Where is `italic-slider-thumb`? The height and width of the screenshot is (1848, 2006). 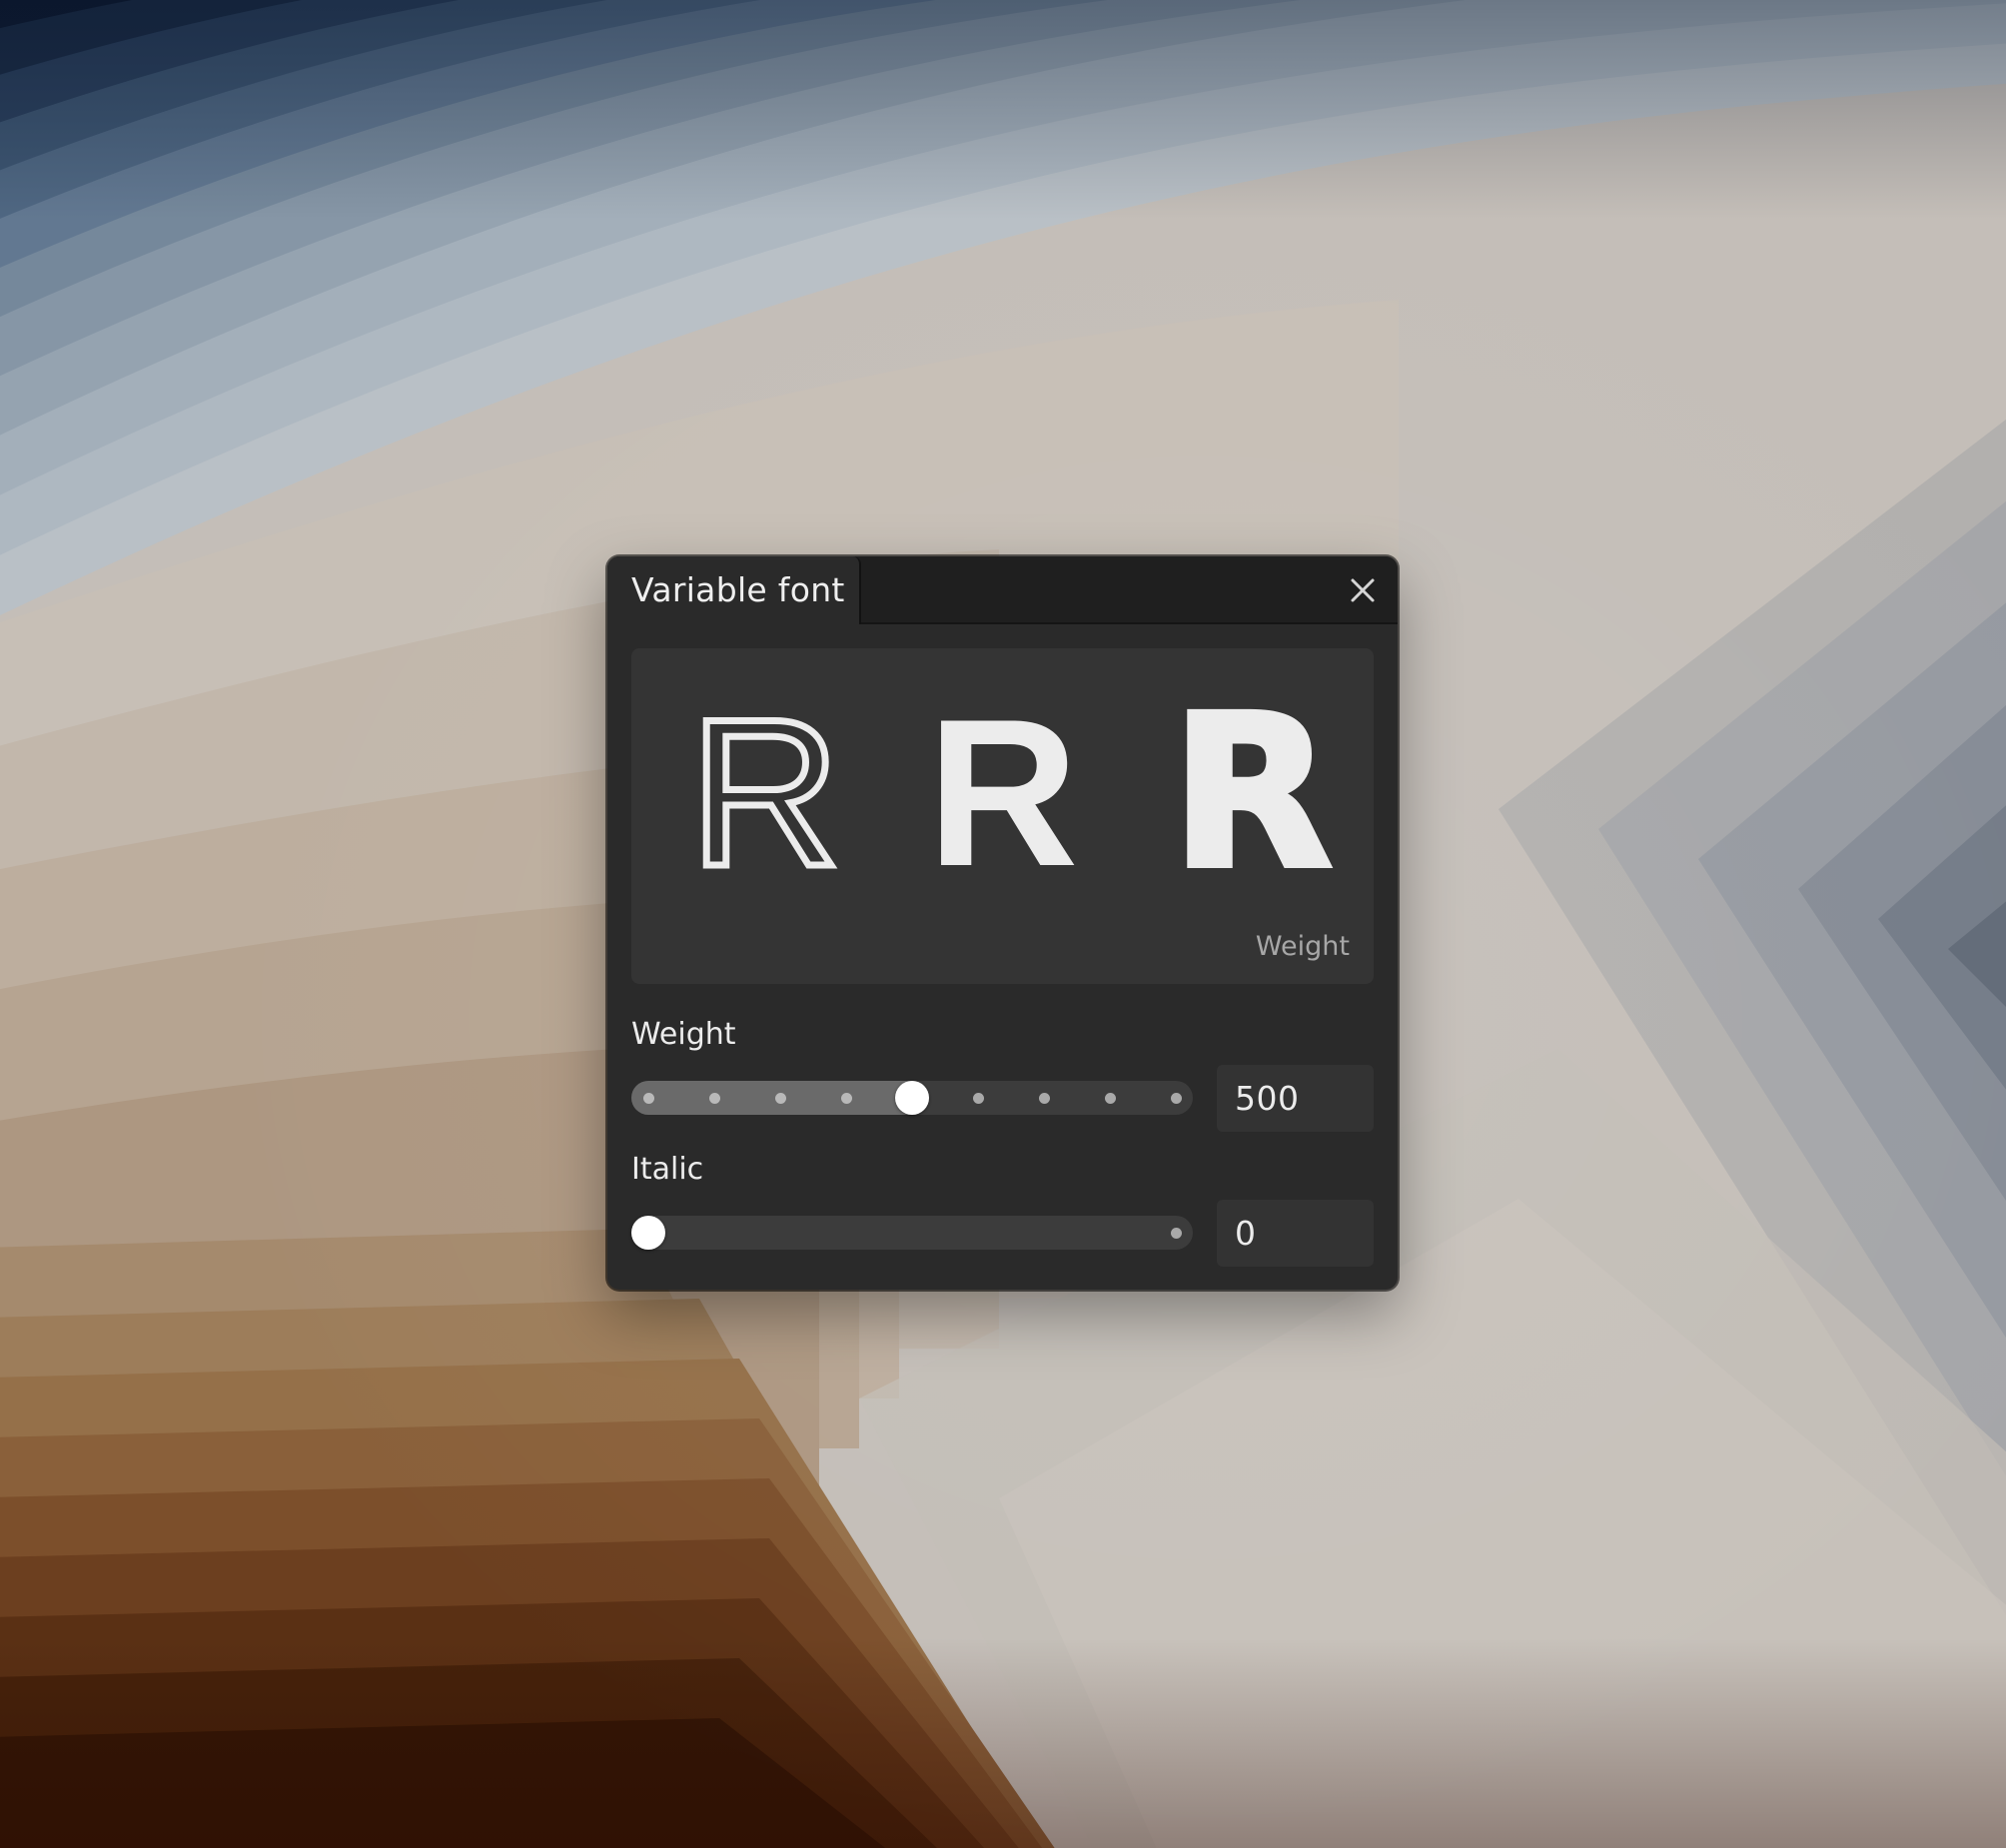
italic-slider-thumb is located at coordinates (648, 1233).